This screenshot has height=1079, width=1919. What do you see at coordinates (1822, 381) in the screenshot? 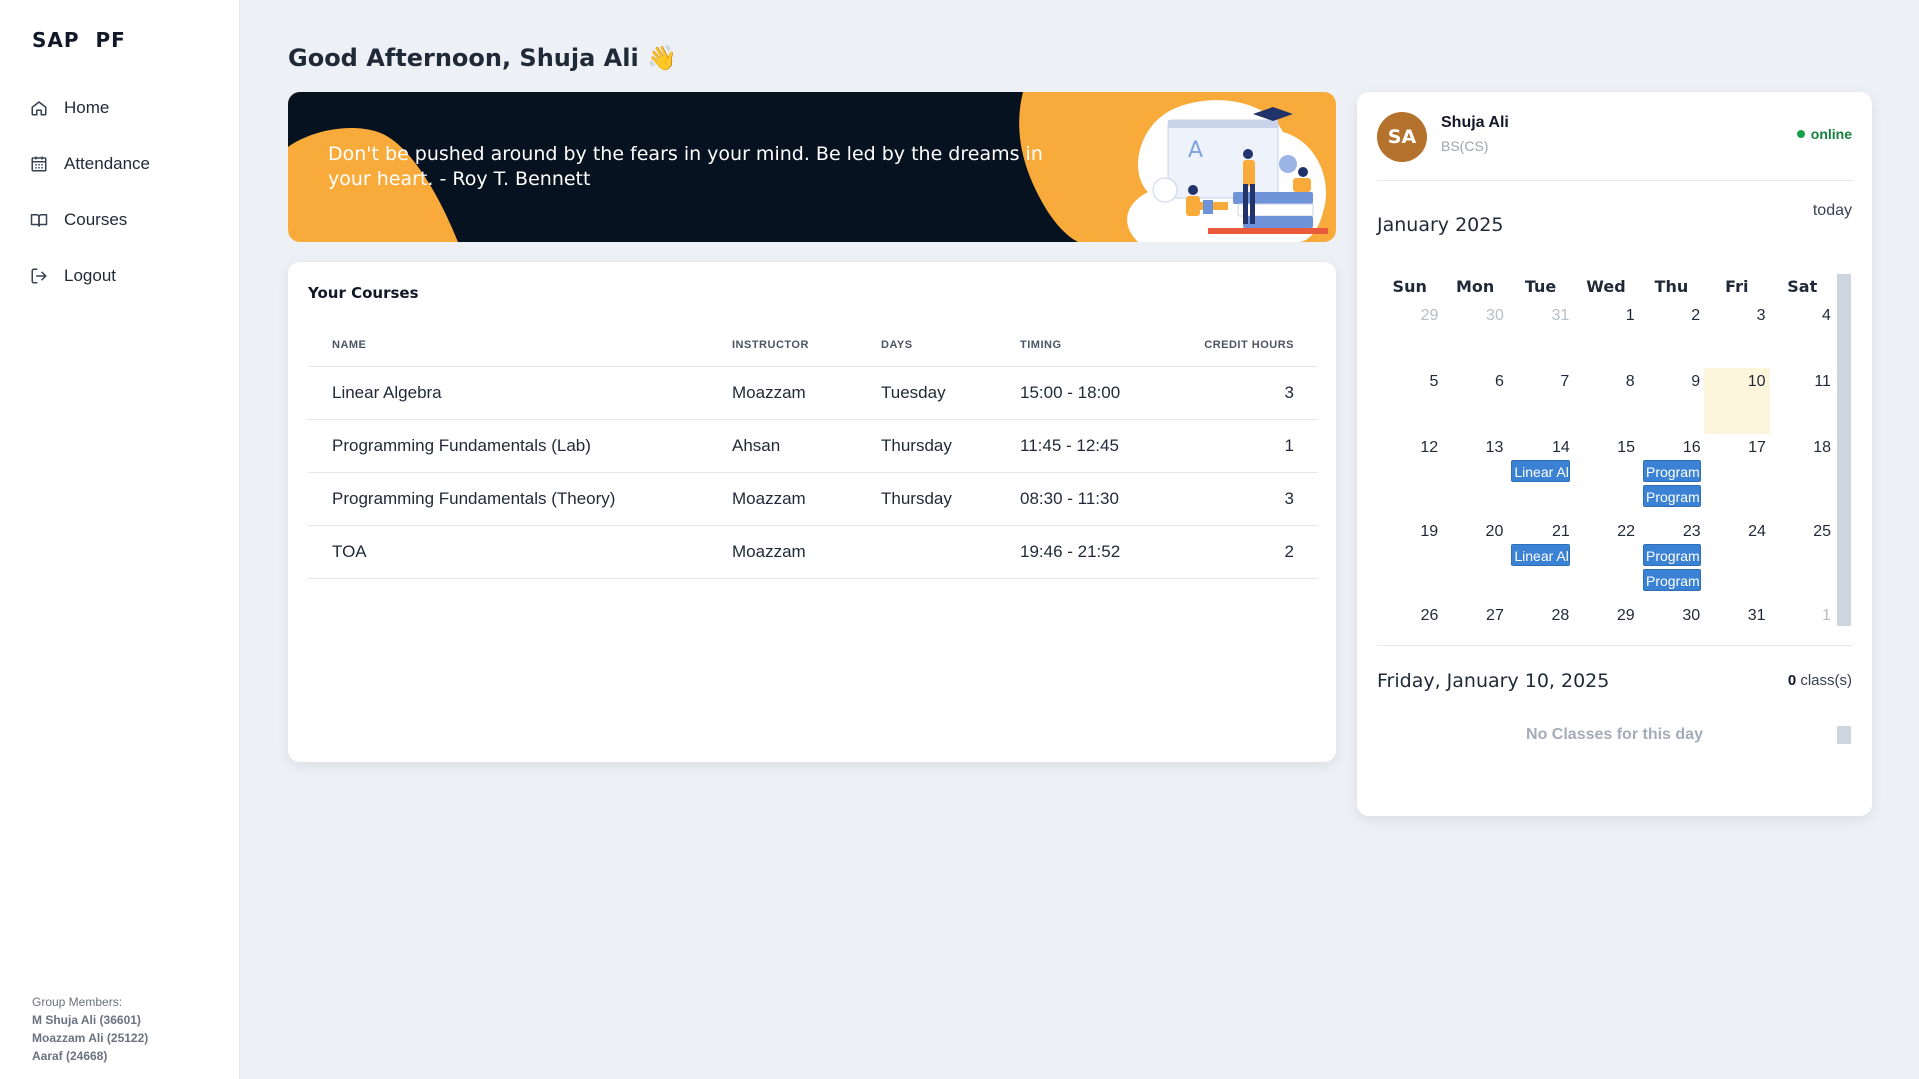
I see `day-number: 11` at bounding box center [1822, 381].